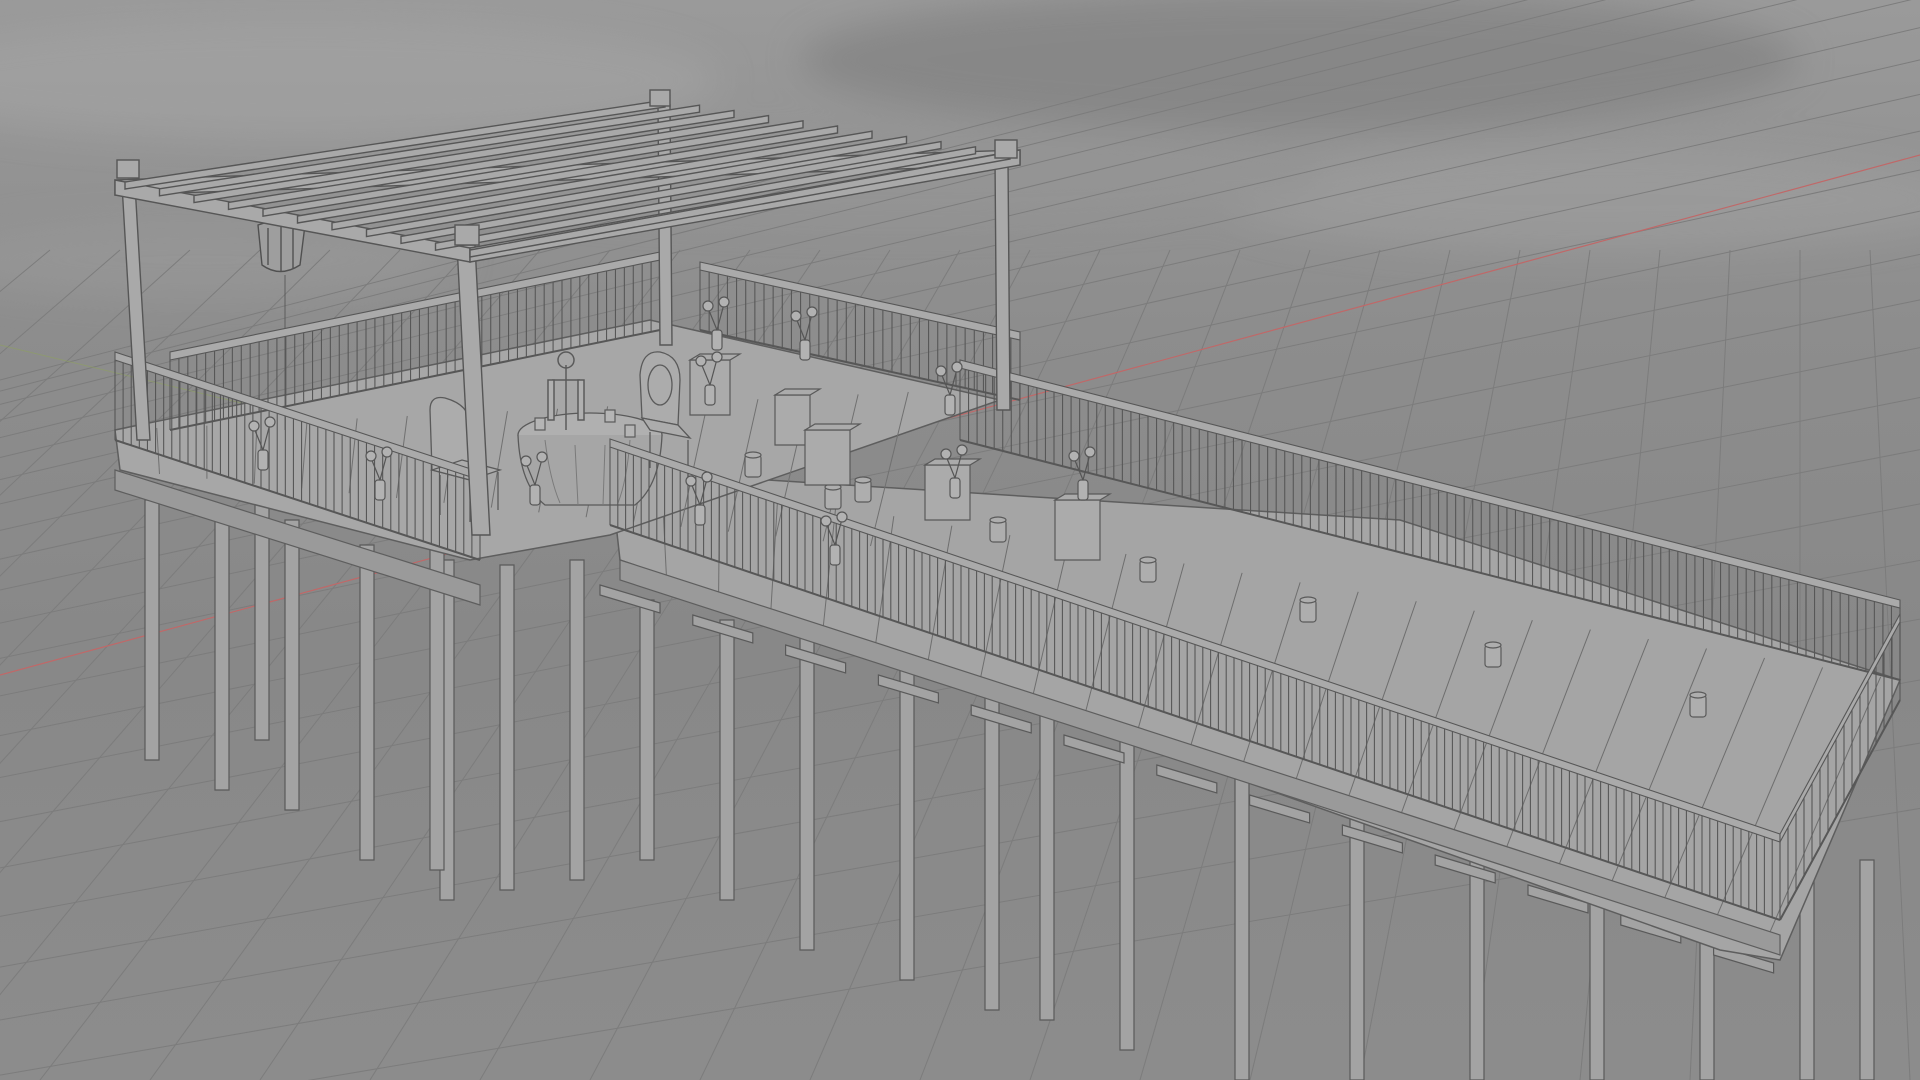  I want to click on flower-stem, so click(1086, 467).